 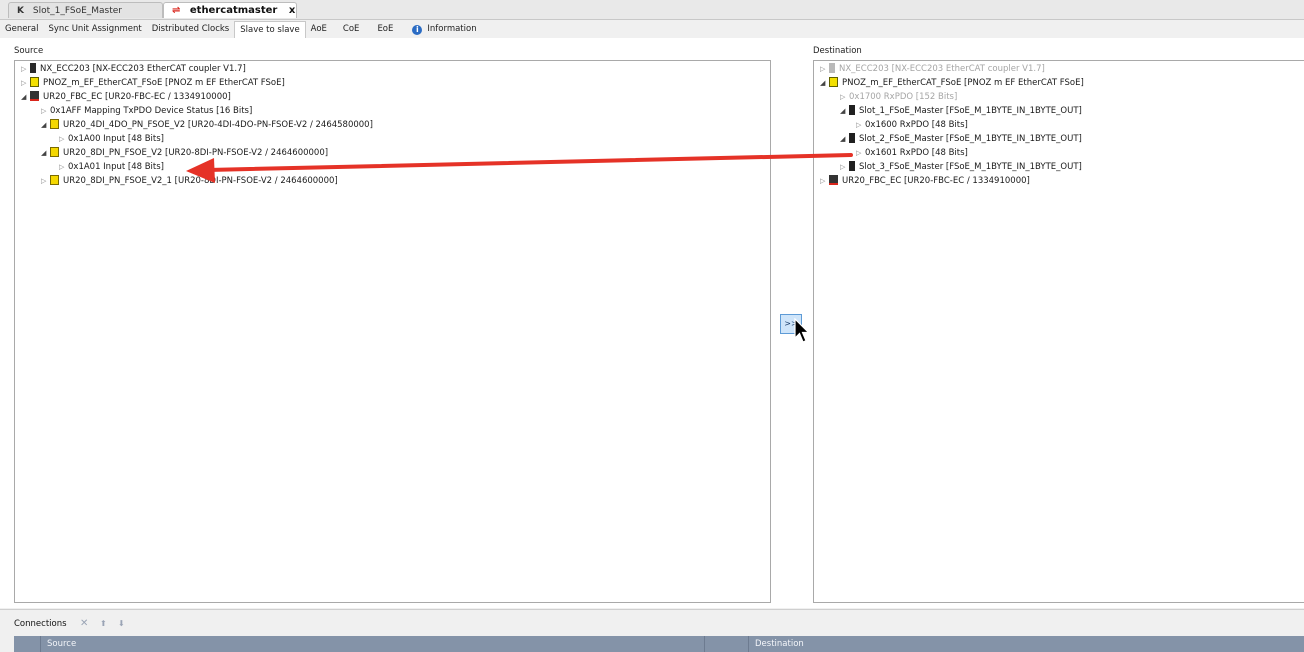 What do you see at coordinates (903, 97) in the screenshot?
I see `tree-item-label: 0x1700 RxPDO [152 Bits]` at bounding box center [903, 97].